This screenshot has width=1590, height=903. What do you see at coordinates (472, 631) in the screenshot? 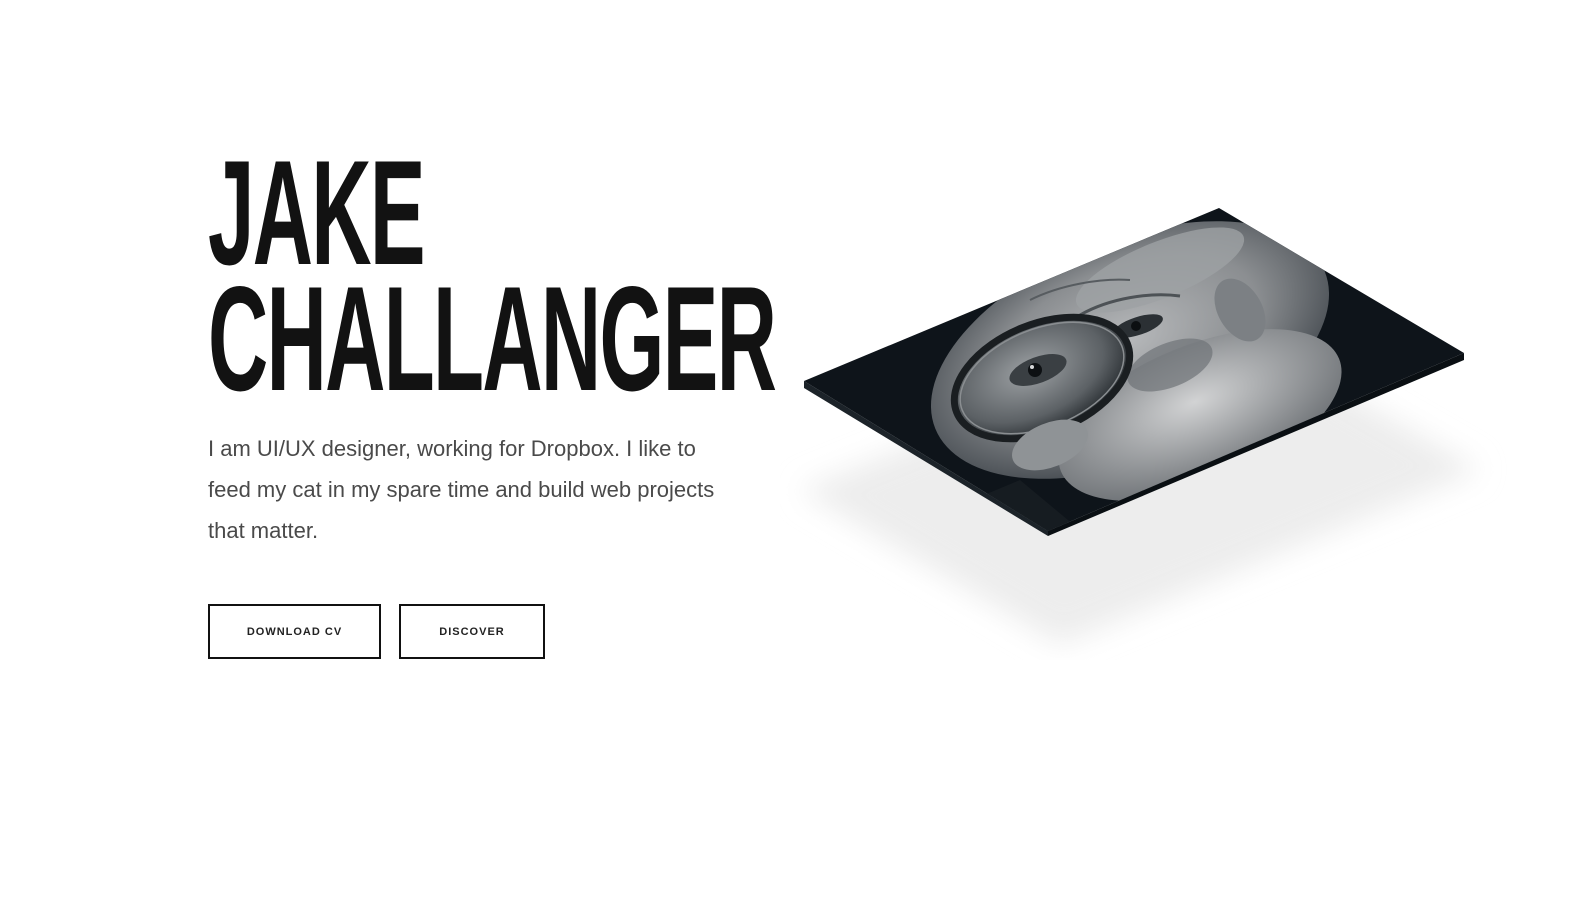
I see `discover-button: DISCOVER` at bounding box center [472, 631].